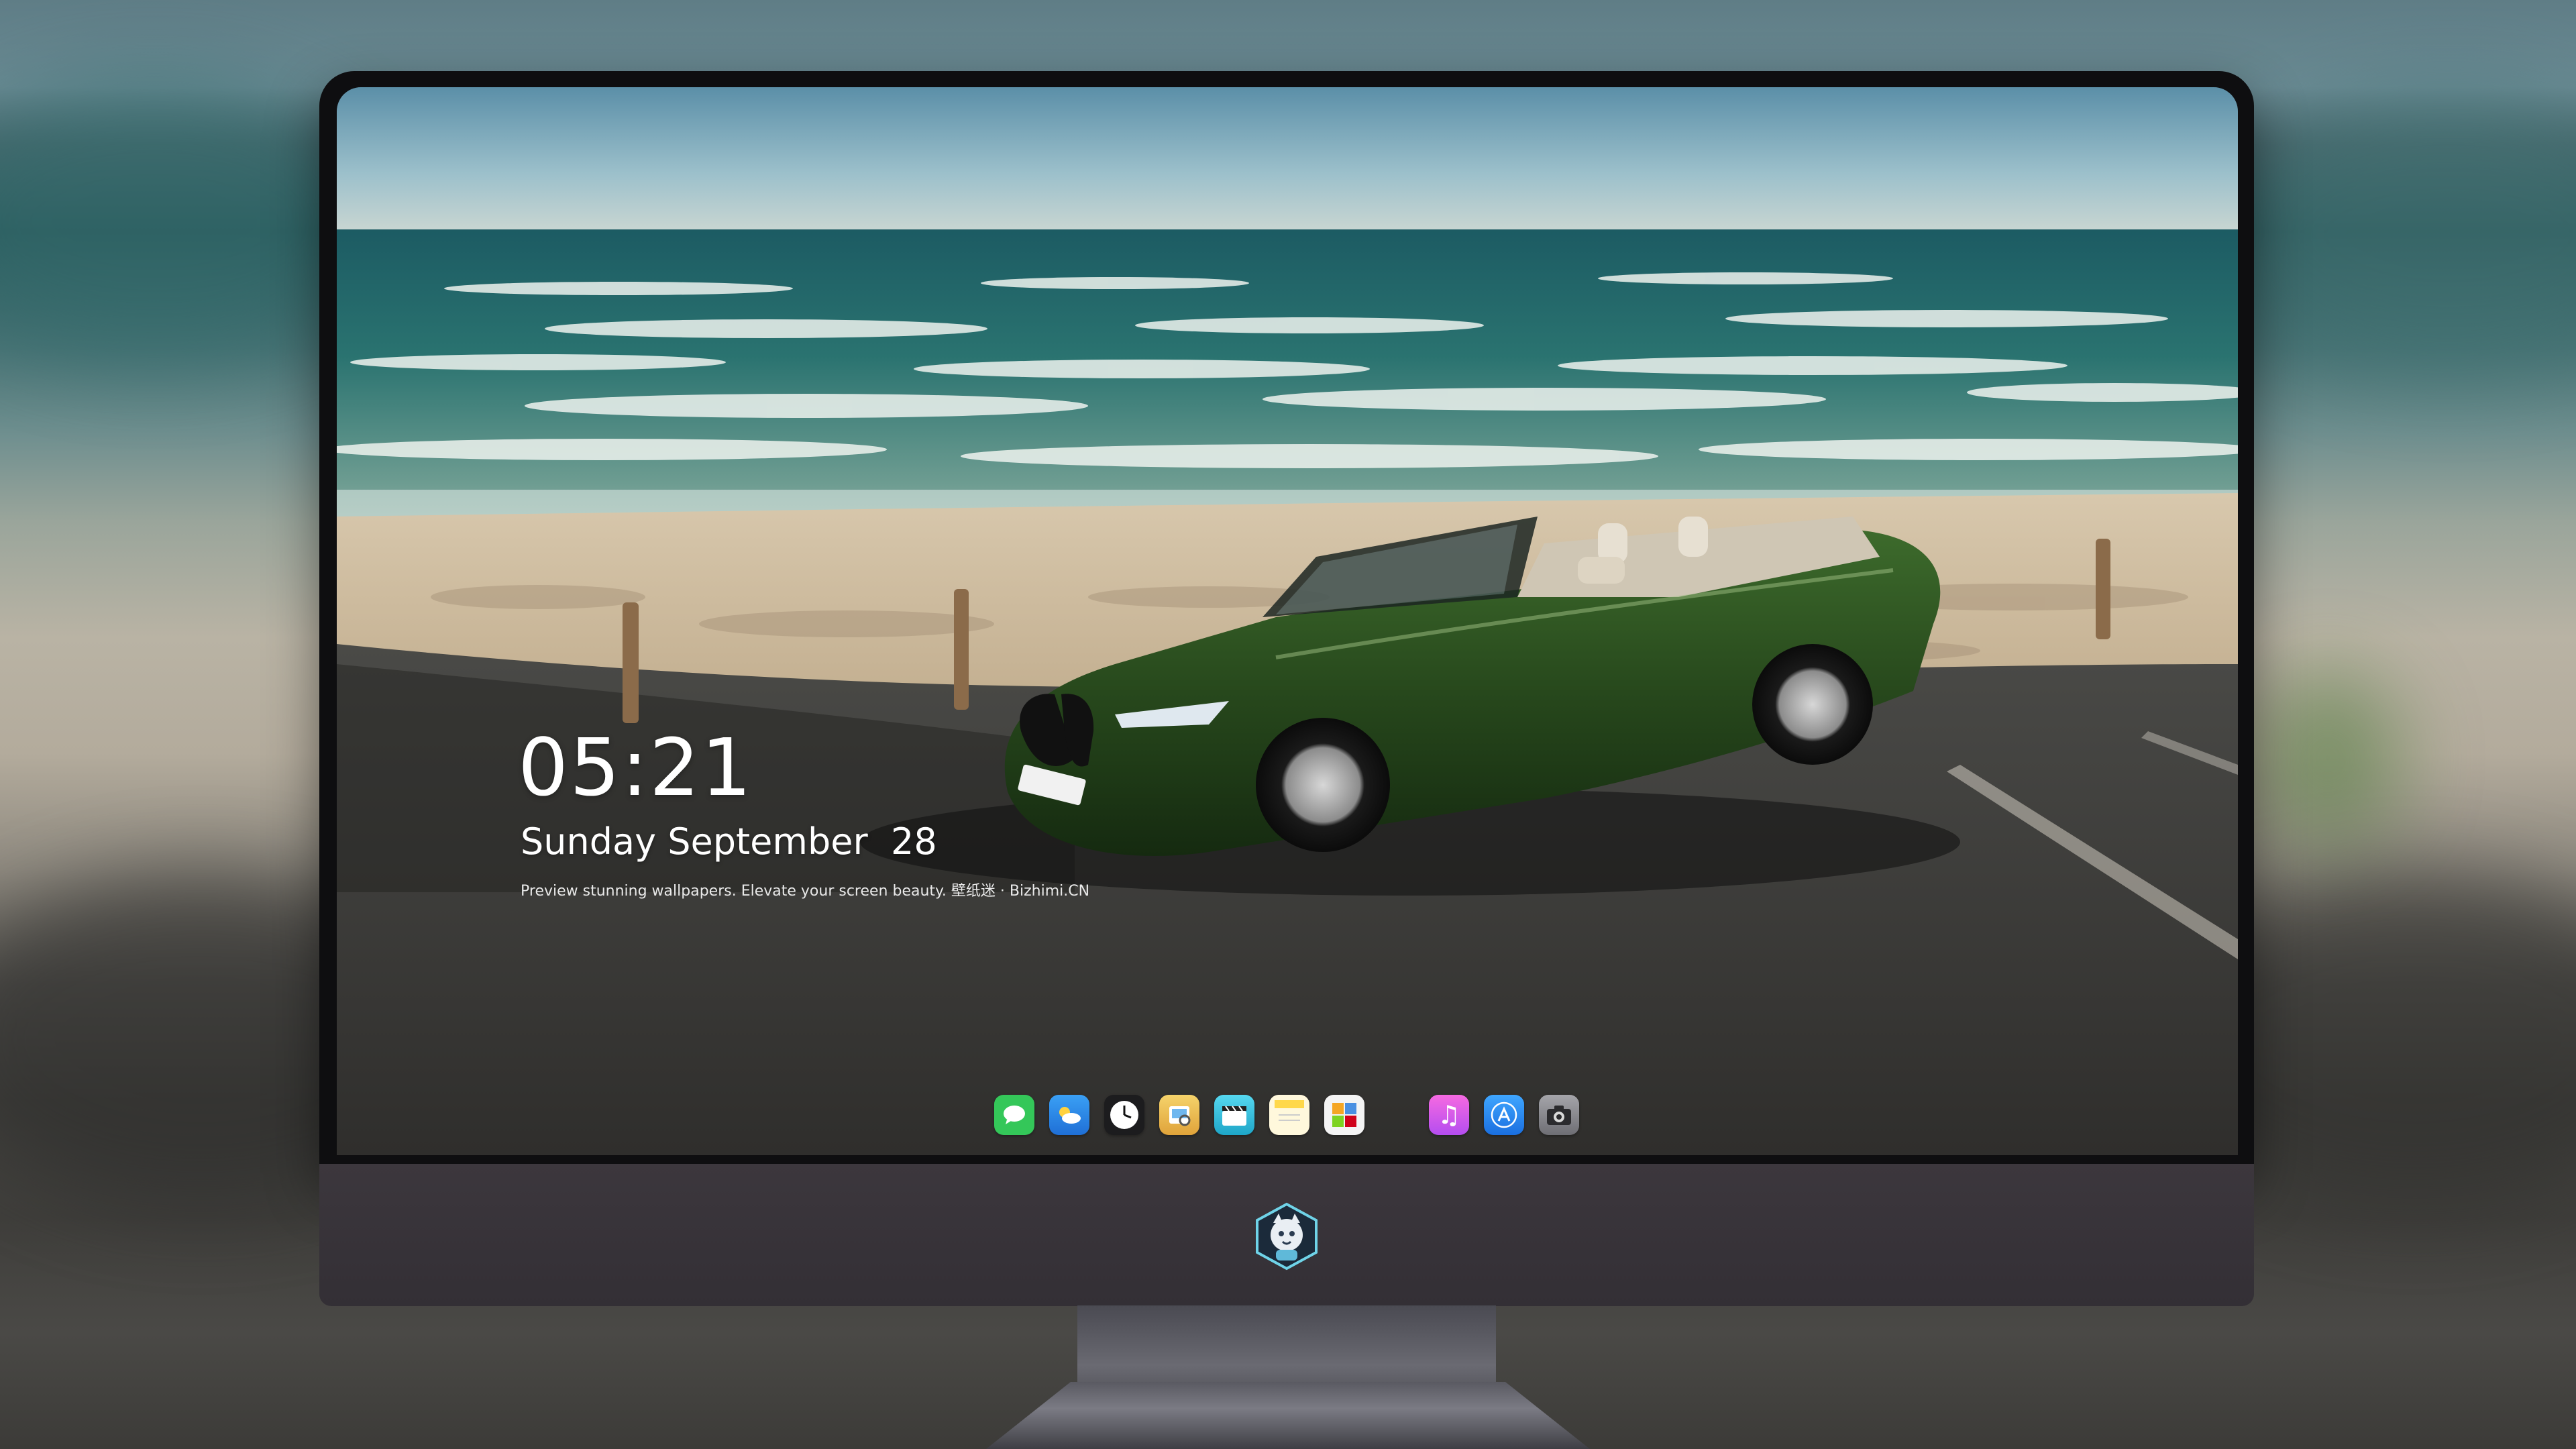 This screenshot has height=1449, width=2576. Describe the element at coordinates (1289, 1115) in the screenshot. I see `notes-icon` at that location.